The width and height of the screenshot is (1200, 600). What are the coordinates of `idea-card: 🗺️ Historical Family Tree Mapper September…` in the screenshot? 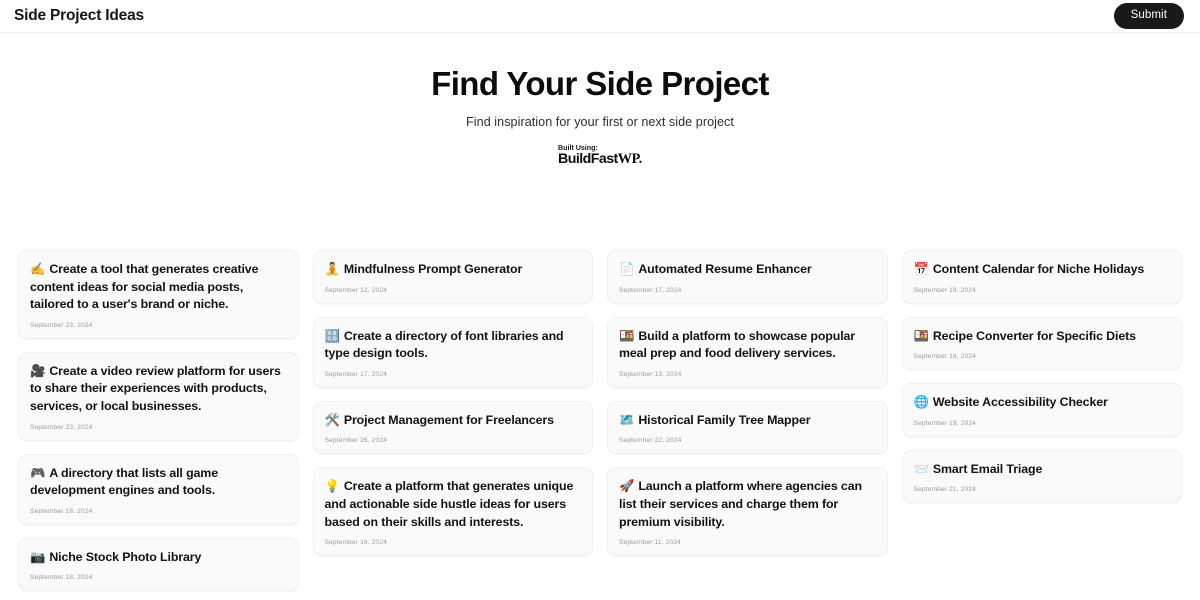 It's located at (747, 427).